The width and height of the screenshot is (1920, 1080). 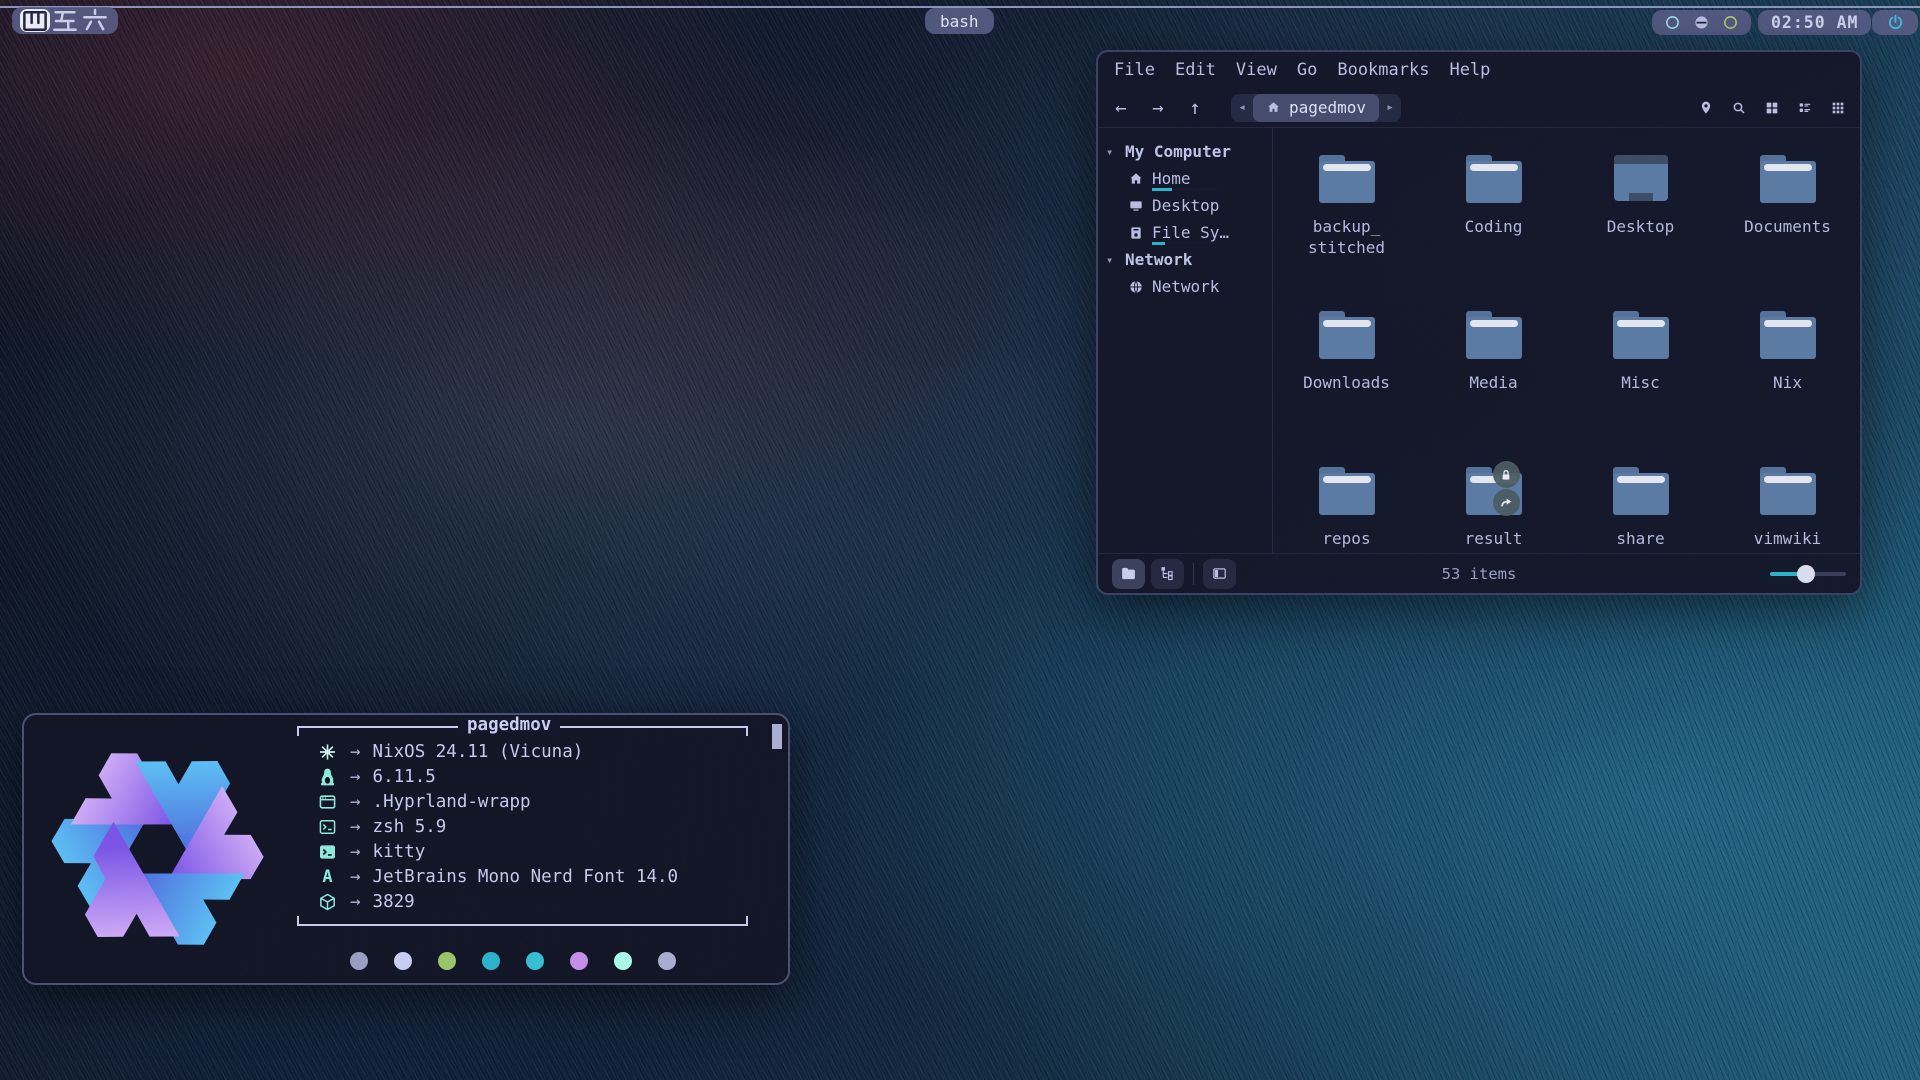 I want to click on file-item: vimwiki, so click(x=1787, y=496).